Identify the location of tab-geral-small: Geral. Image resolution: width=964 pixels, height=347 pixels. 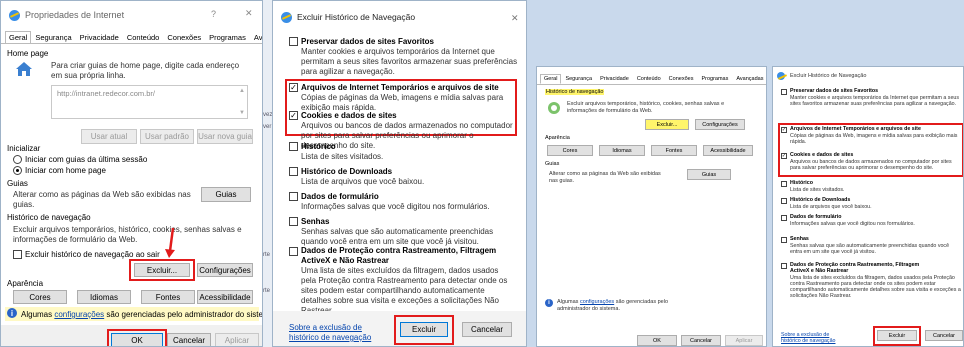
(551, 79).